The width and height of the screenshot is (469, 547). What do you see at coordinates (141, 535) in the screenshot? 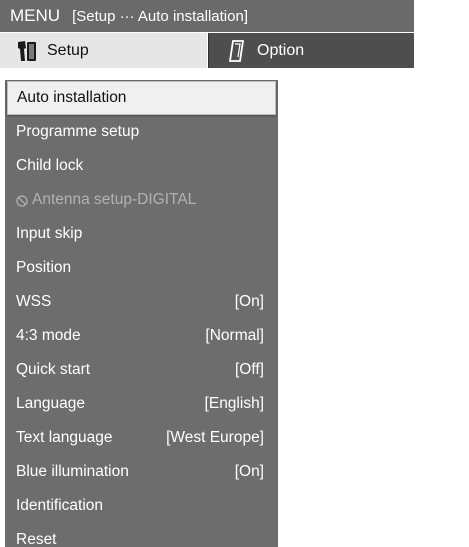
I see `menu-item-reset: Reset` at bounding box center [141, 535].